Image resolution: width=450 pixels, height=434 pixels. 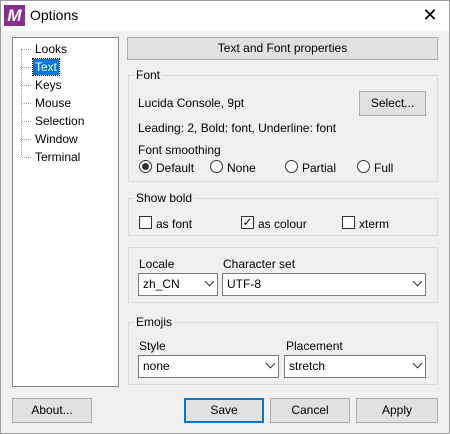 I want to click on app-icon: M, so click(x=14, y=15).